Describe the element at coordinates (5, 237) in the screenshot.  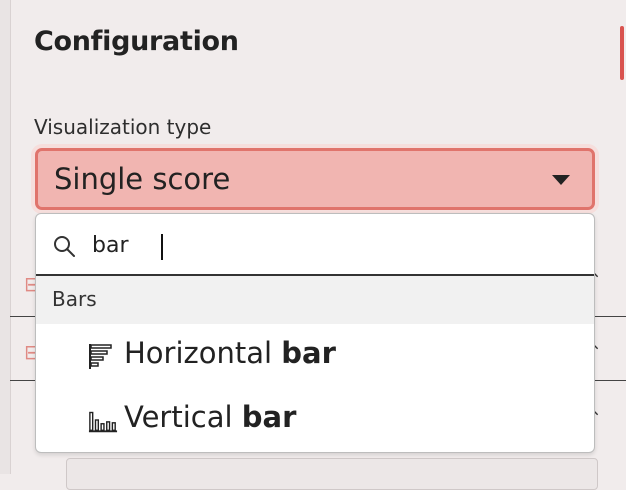
I see `panel-left-edge` at that location.